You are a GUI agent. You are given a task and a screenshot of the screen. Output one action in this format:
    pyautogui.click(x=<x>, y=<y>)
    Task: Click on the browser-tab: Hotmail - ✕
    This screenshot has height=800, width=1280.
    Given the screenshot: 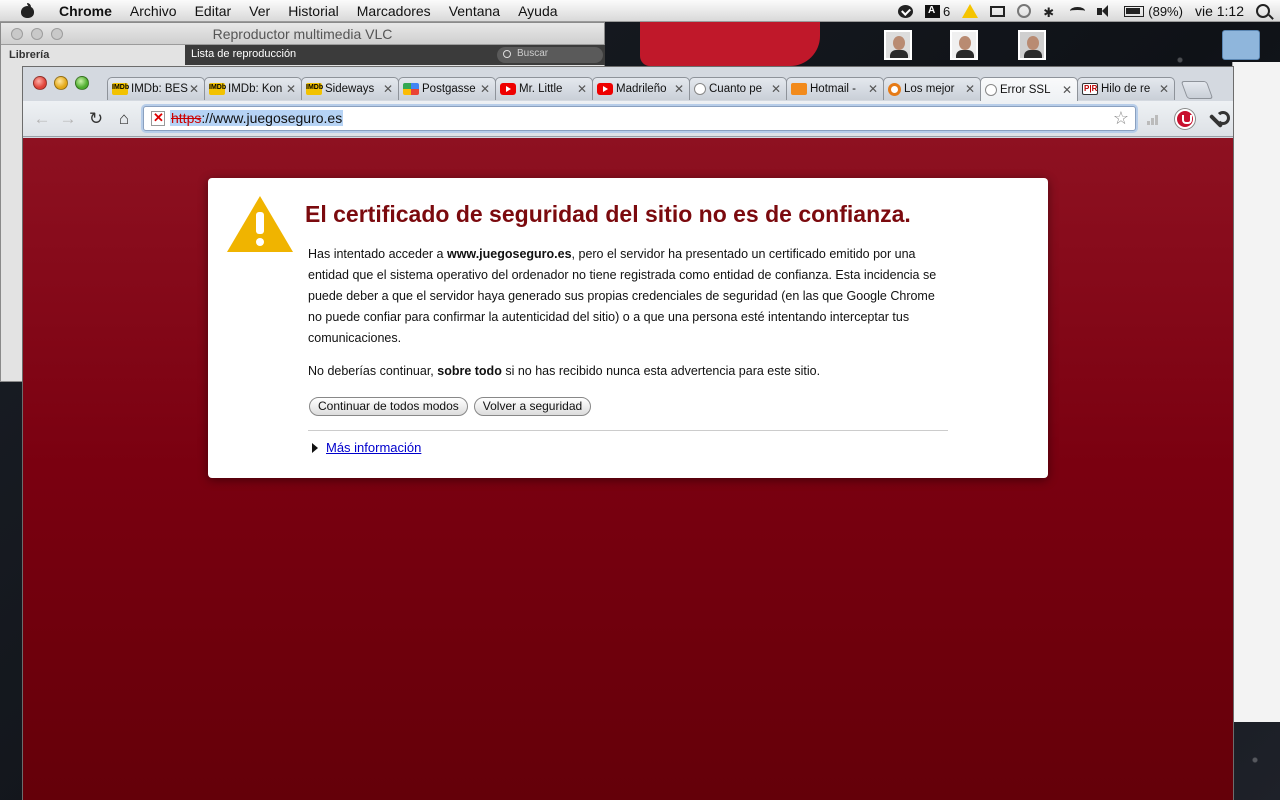 What is the action you would take?
    pyautogui.click(x=835, y=88)
    